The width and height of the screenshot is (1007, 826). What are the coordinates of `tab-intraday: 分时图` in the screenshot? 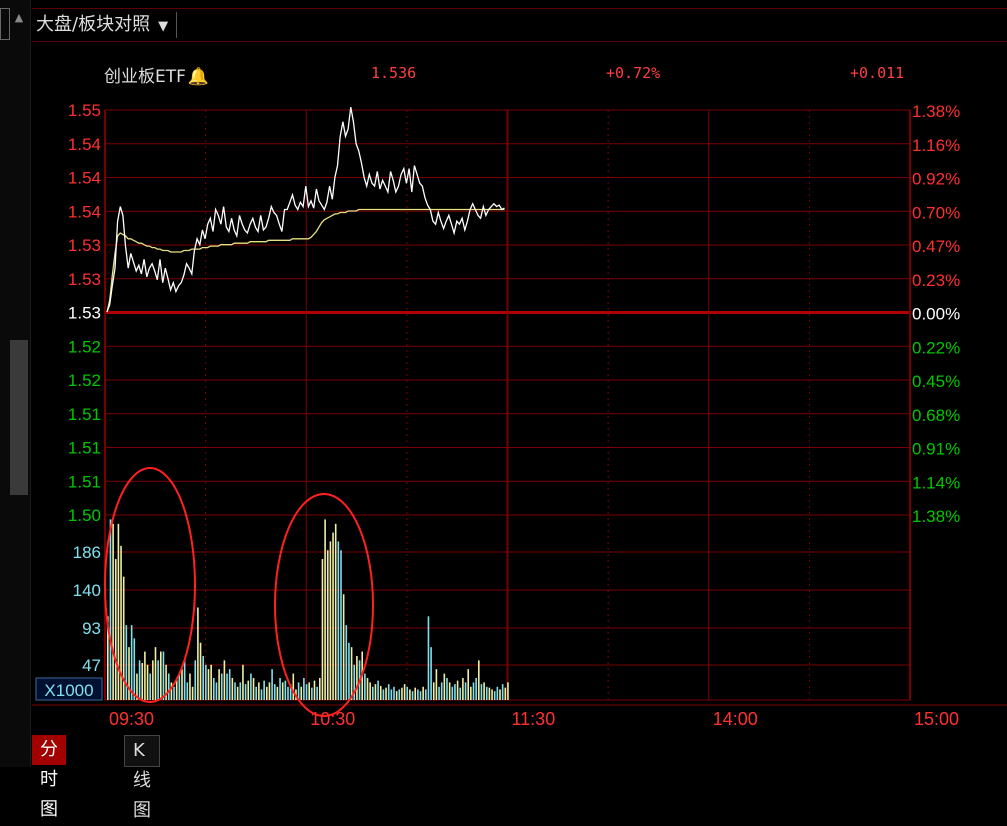 It's located at (49, 777).